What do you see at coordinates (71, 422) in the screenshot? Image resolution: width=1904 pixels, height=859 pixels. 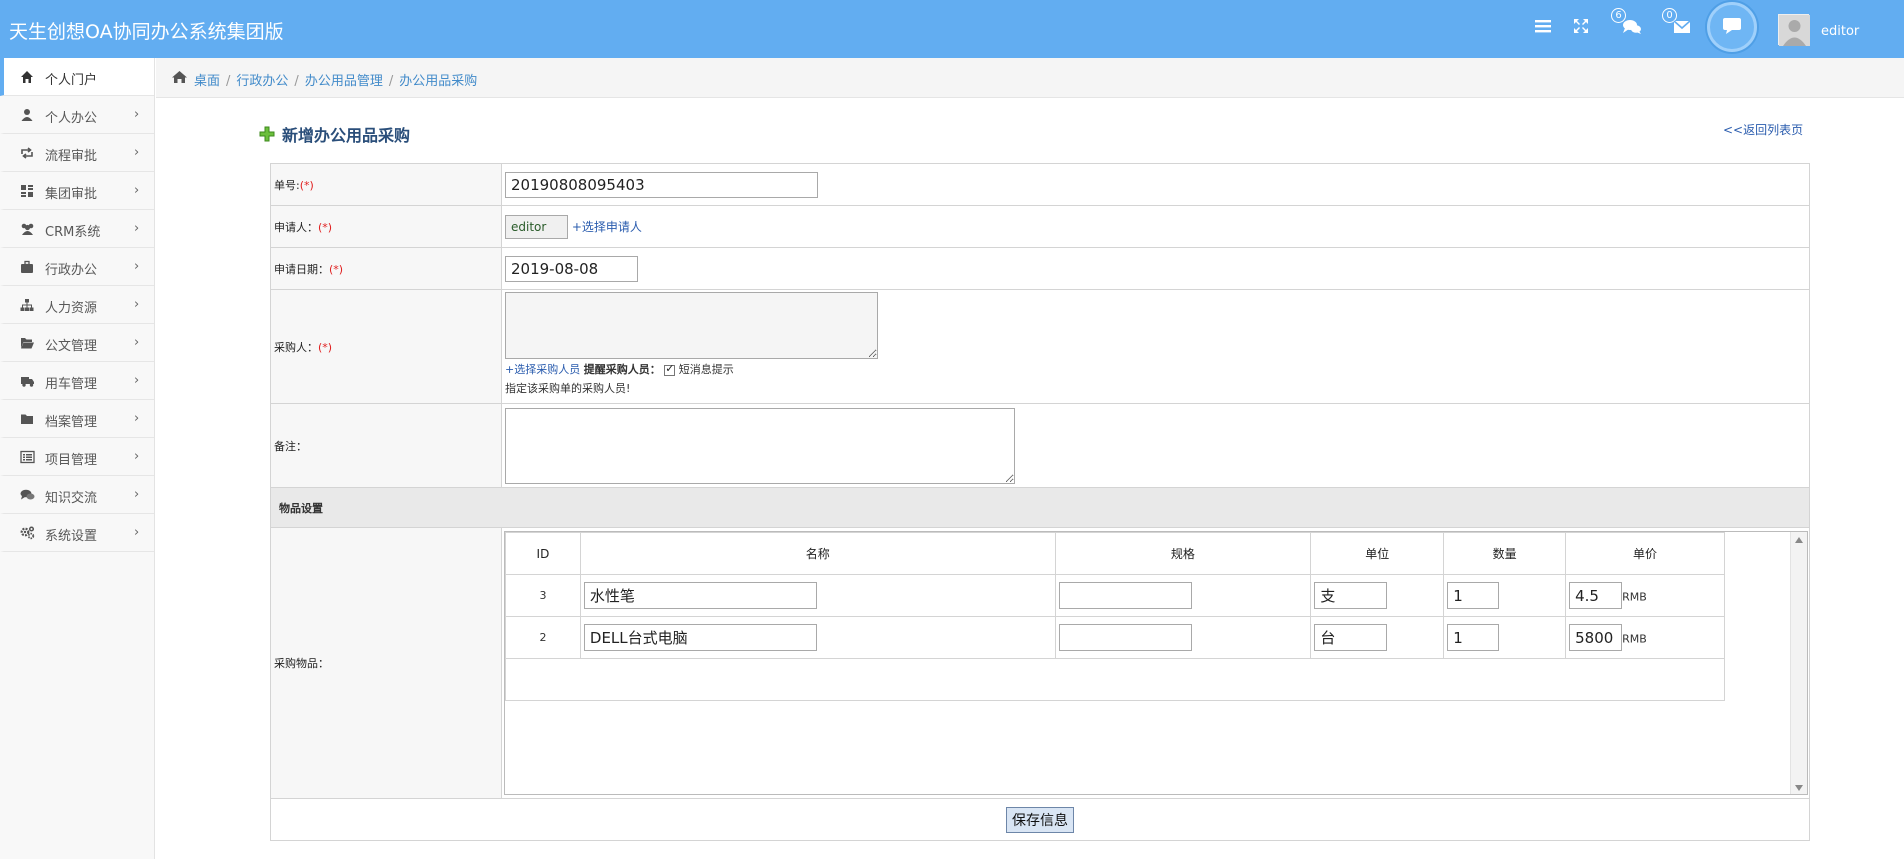 I see `sidebar-item-label: 档案管理` at bounding box center [71, 422].